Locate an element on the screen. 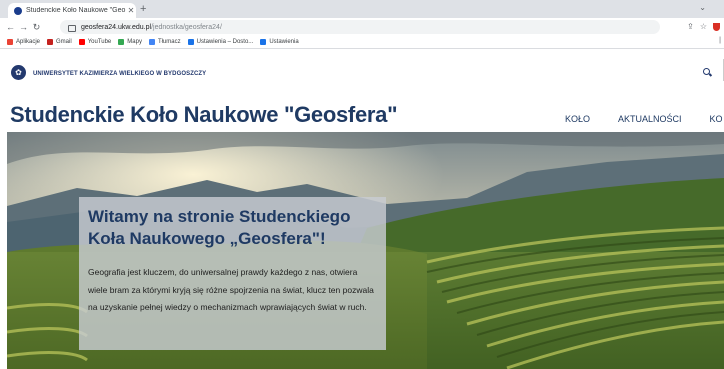 The width and height of the screenshot is (724, 369). bookmark-item: Tłumacz is located at coordinates (164, 42).